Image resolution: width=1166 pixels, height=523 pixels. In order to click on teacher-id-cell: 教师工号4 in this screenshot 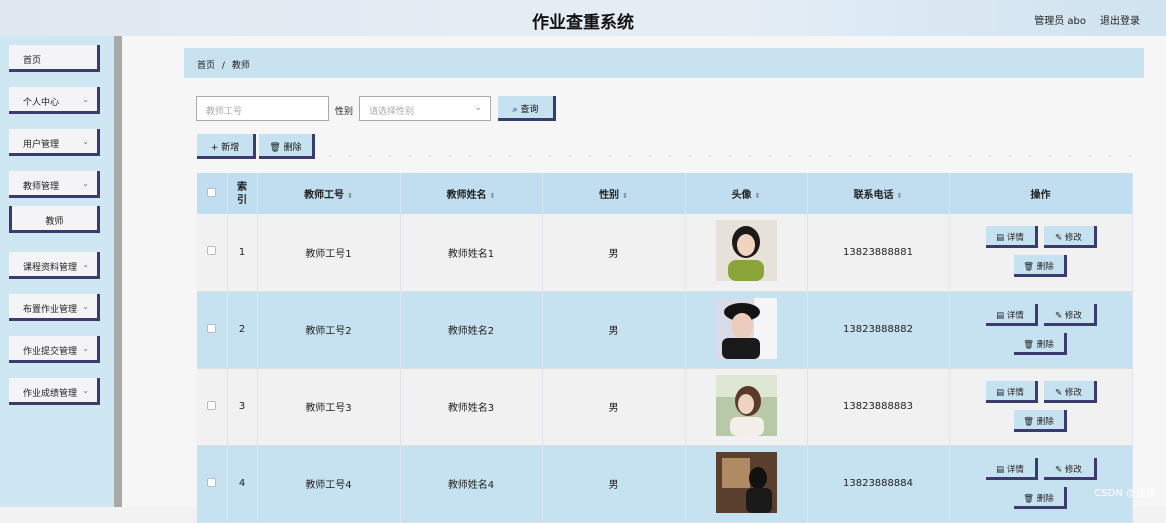, I will do `click(329, 484)`.